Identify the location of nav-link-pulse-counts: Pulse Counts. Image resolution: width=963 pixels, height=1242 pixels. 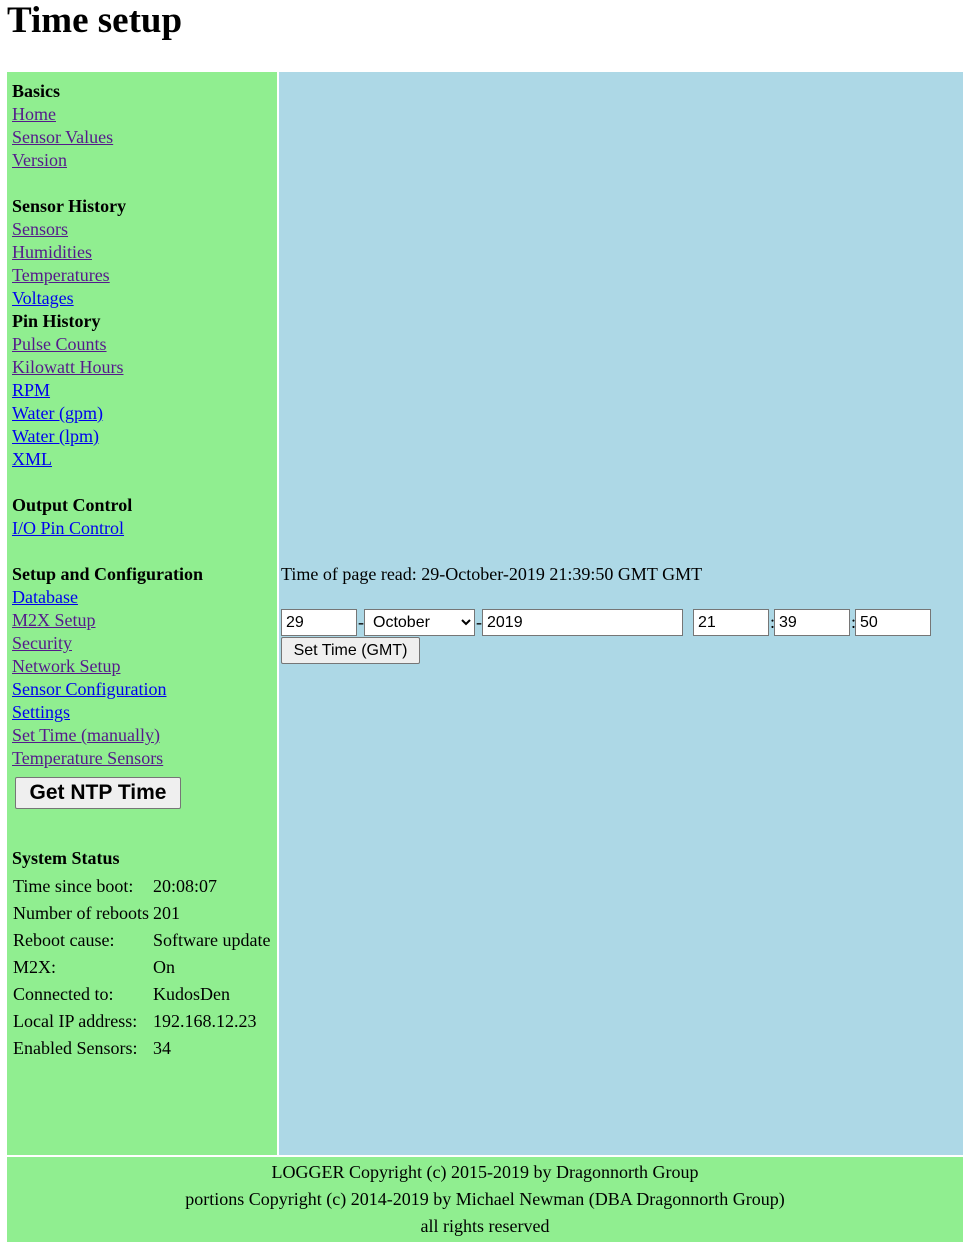
(143, 344).